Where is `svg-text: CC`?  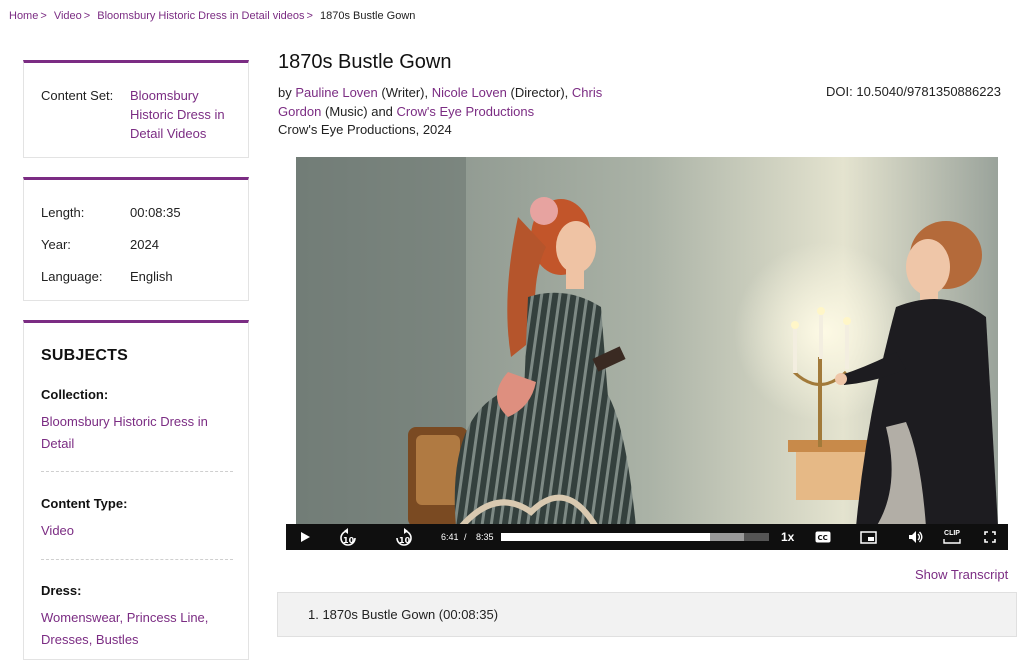
svg-text: CC is located at coordinates (823, 538).